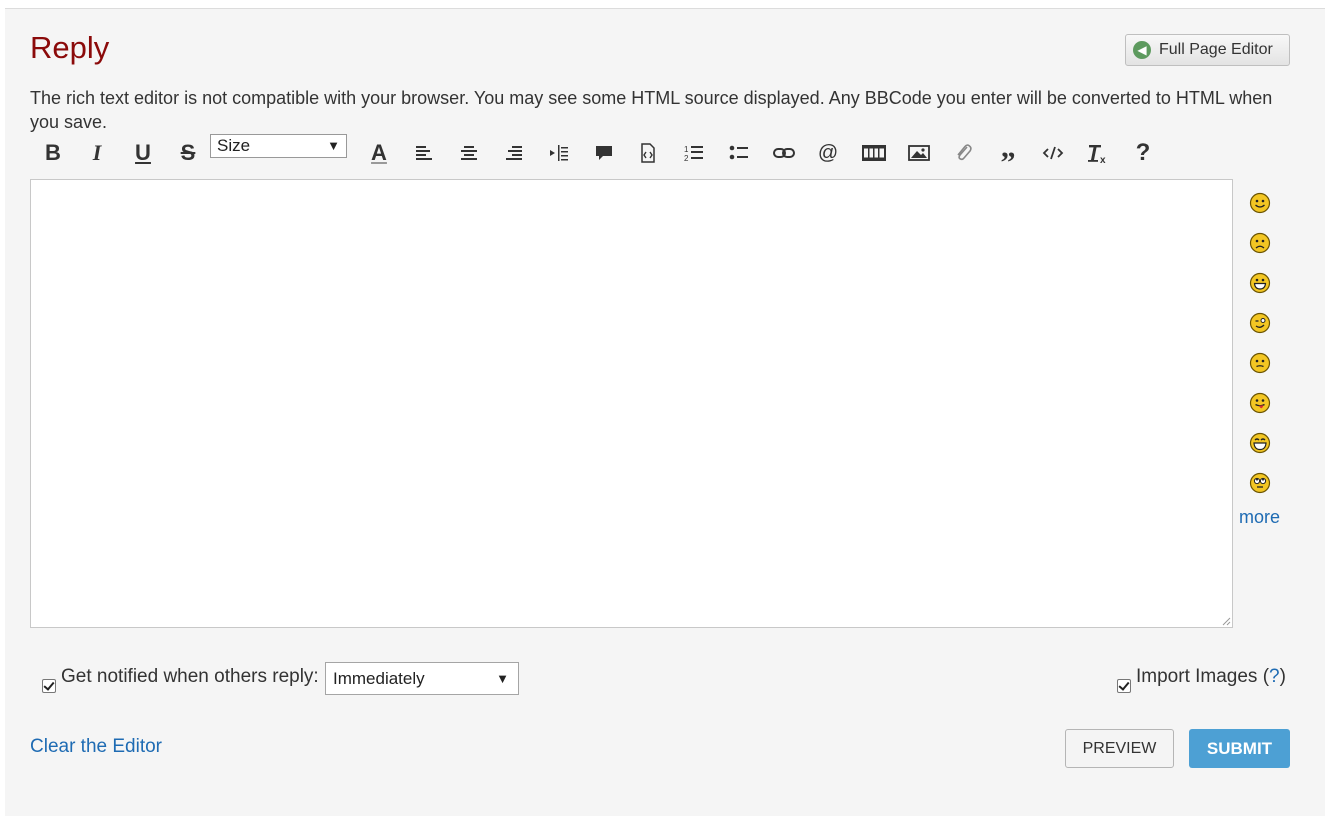 The image size is (1332, 829). I want to click on unordered-list-icon, so click(739, 153).